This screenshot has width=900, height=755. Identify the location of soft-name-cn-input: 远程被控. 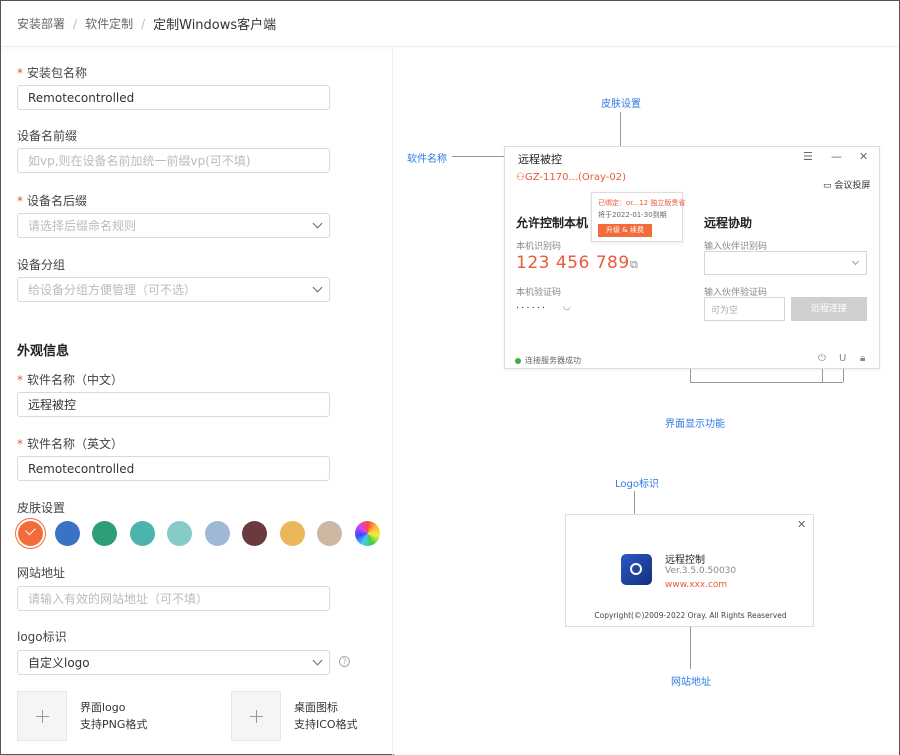
(173, 404).